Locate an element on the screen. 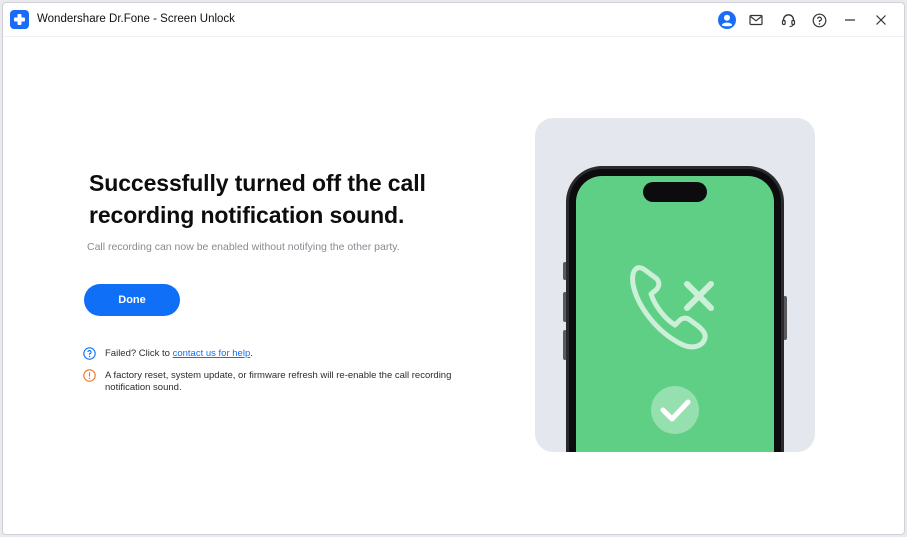 The image size is (907, 537). close-button is located at coordinates (881, 20).